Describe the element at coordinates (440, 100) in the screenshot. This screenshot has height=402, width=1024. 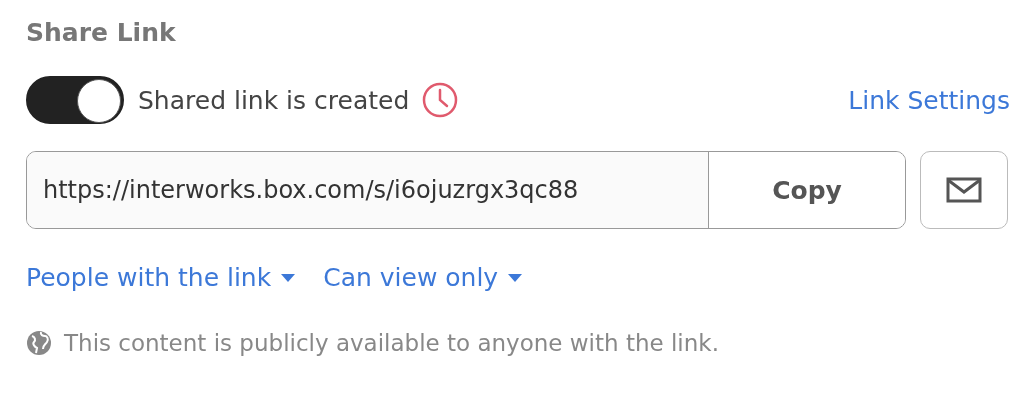
I see `clock-icon` at that location.